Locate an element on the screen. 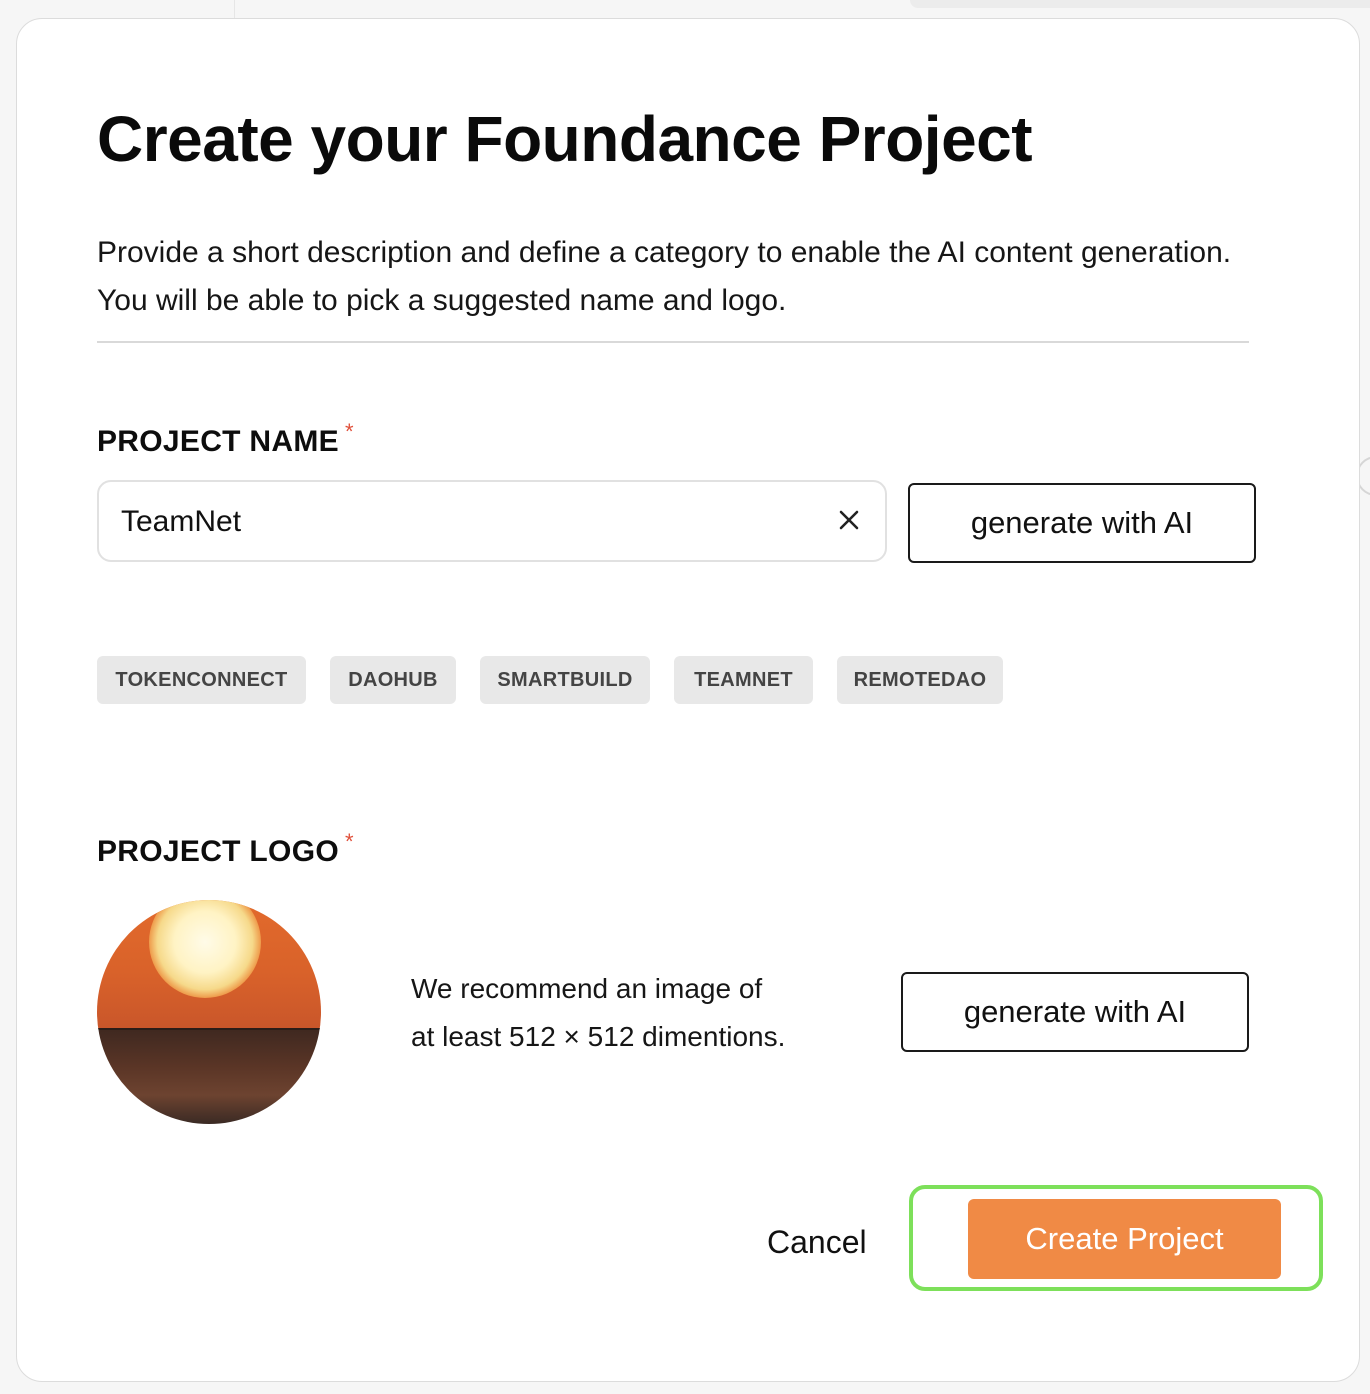  project-name-field is located at coordinates (492, 521).